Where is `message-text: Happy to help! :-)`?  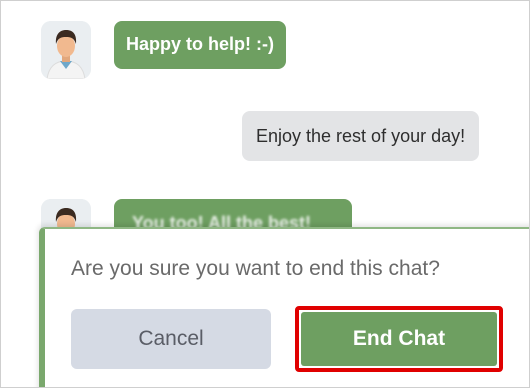 message-text: Happy to help! :-) is located at coordinates (200, 44).